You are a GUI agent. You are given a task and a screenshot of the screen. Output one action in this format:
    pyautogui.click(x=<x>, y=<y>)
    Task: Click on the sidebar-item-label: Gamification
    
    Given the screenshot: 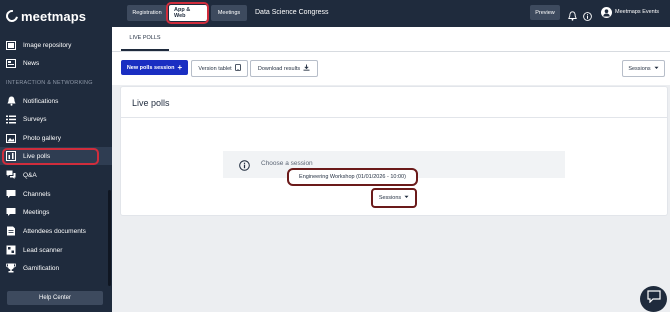 What is the action you would take?
    pyautogui.click(x=41, y=268)
    